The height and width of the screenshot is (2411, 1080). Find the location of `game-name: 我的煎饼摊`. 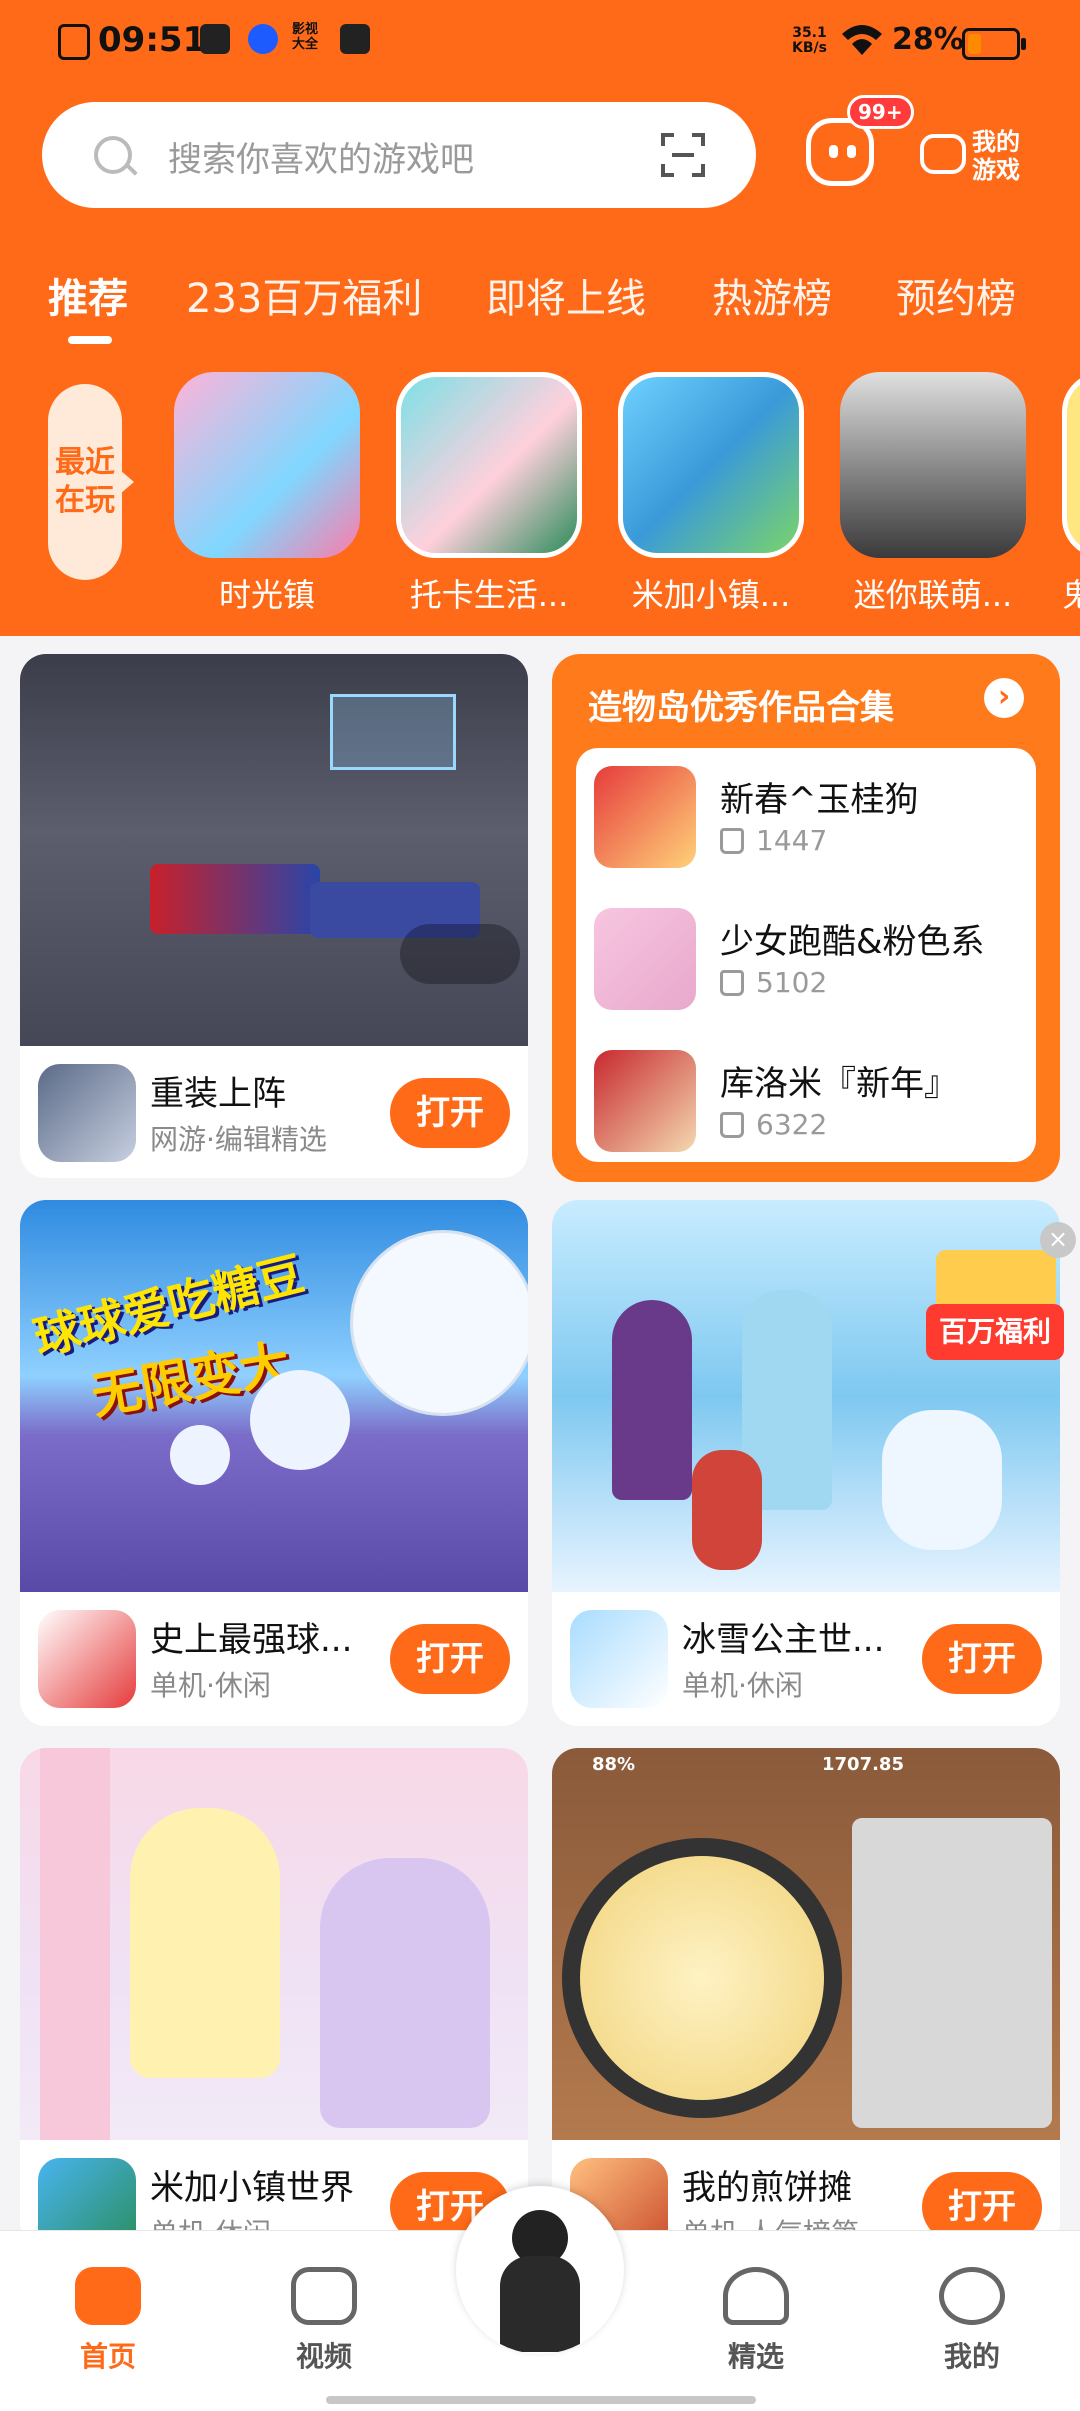

game-name: 我的煎饼摊 is located at coordinates (767, 2188).